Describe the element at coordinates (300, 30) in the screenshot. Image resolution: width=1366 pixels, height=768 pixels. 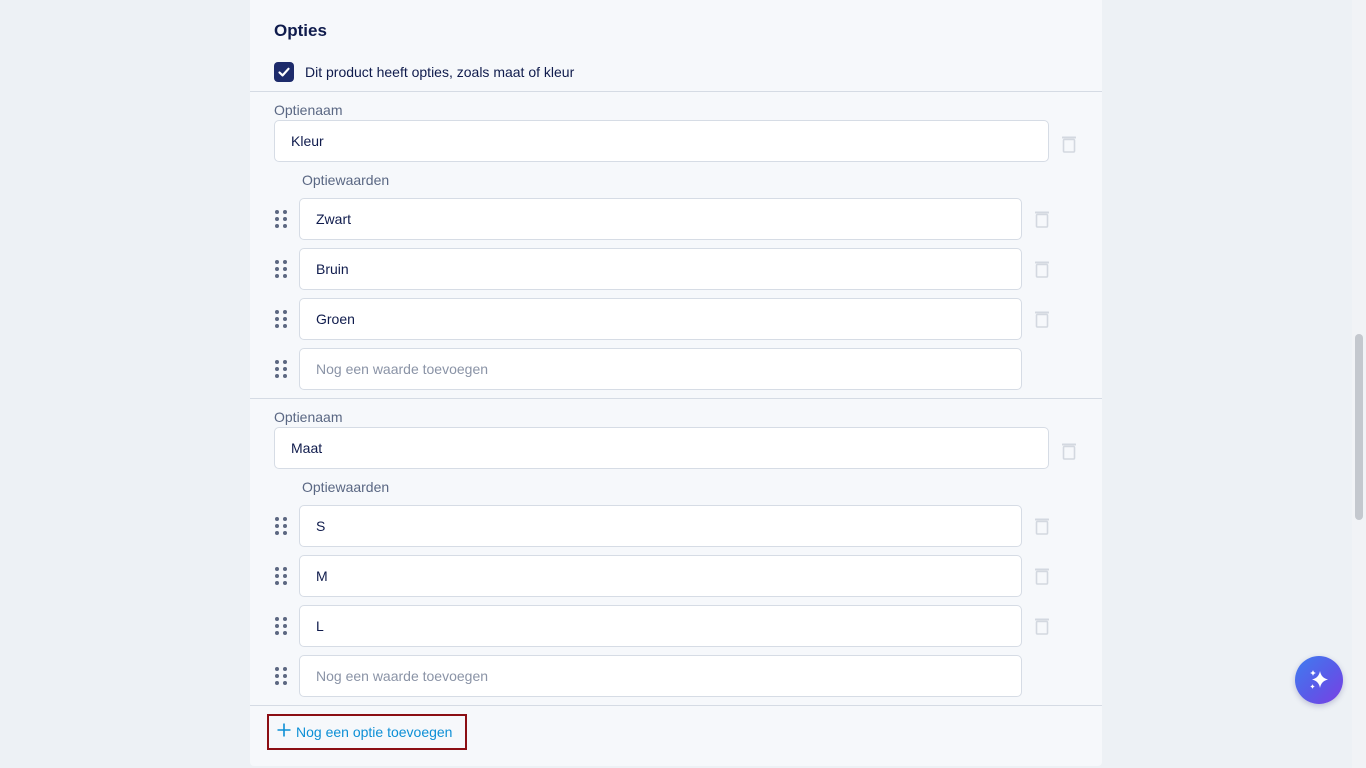
I see `section-title: Opties` at that location.